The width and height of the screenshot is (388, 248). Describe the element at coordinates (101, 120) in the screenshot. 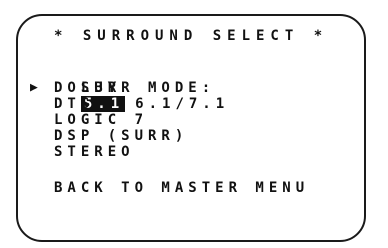

I see `menu-item-logic-7: LOGIC 7` at that location.